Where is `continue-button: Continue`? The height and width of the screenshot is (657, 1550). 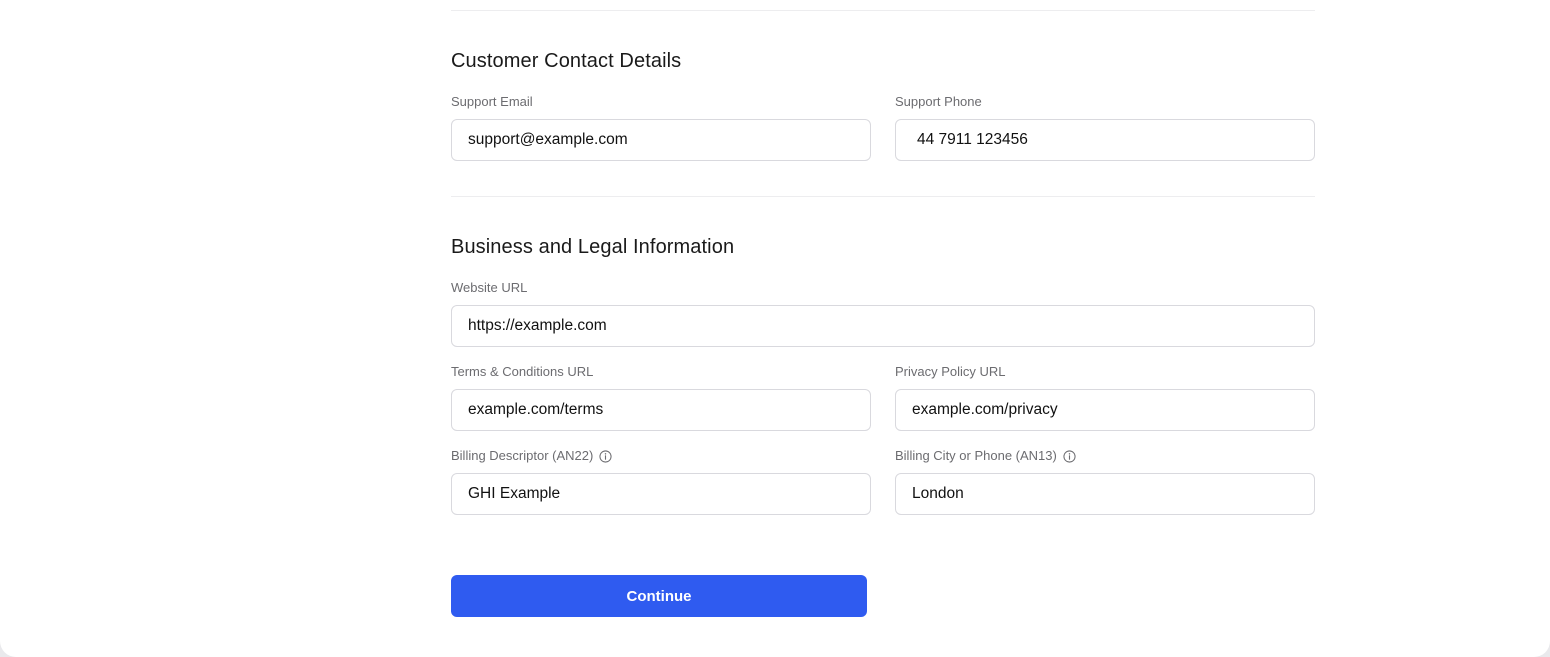 continue-button: Continue is located at coordinates (659, 596).